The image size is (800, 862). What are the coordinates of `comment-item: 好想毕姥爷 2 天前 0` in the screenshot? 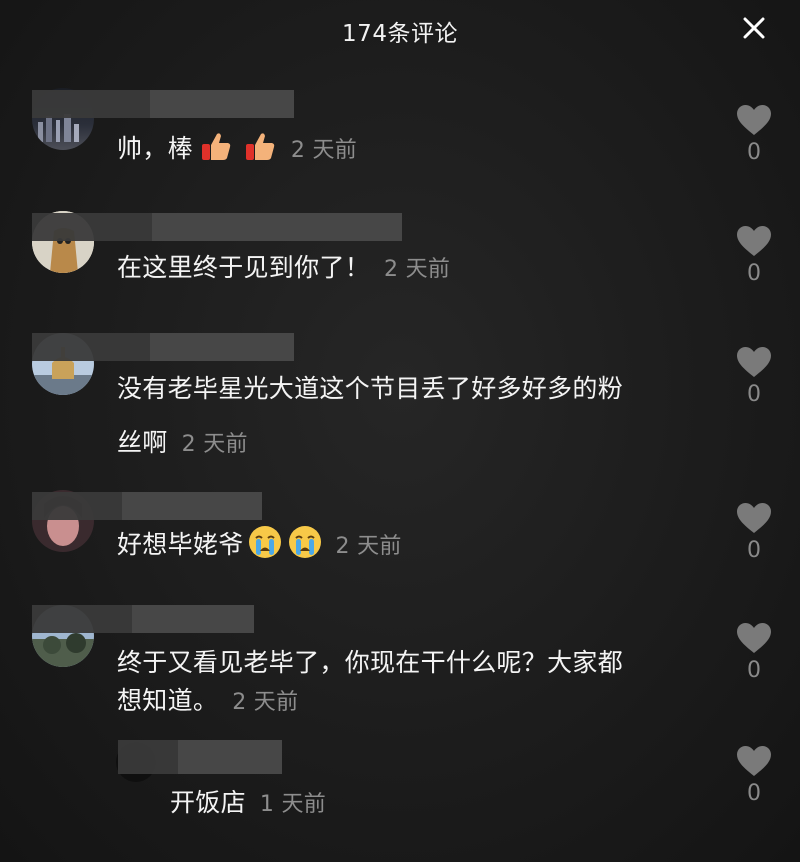 It's located at (400, 545).